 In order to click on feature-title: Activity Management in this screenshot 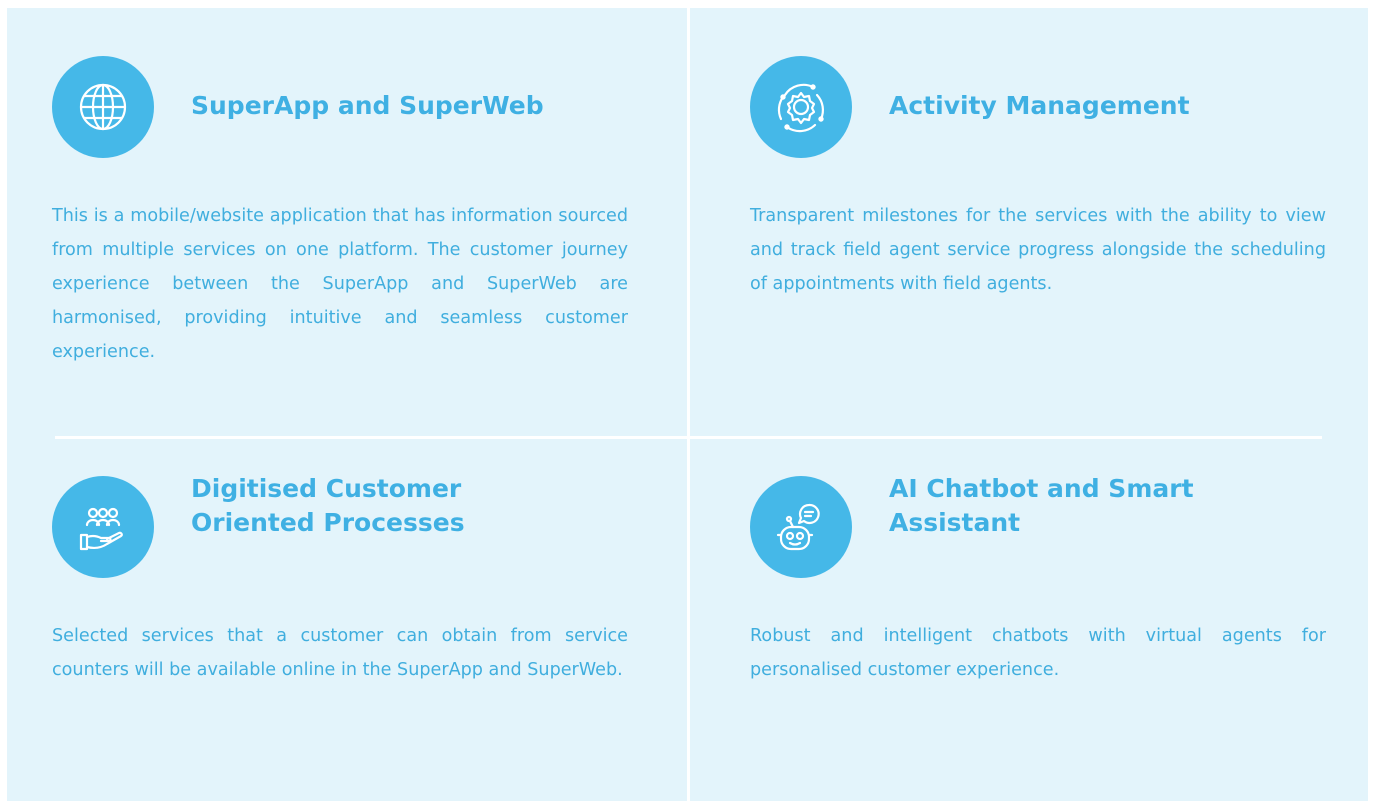, I will do `click(1039, 105)`.